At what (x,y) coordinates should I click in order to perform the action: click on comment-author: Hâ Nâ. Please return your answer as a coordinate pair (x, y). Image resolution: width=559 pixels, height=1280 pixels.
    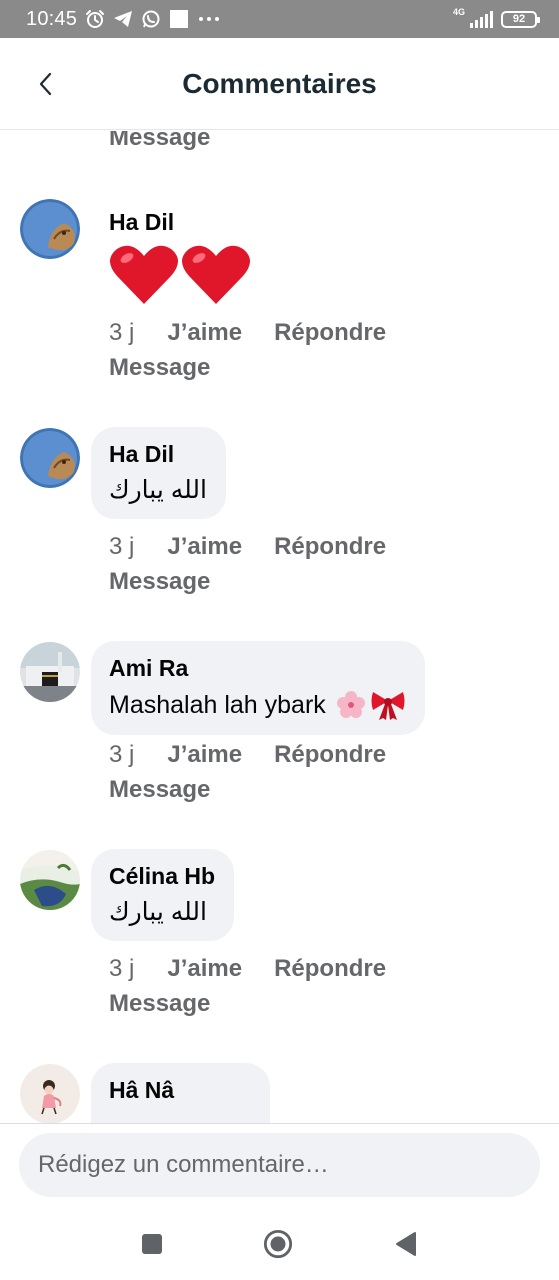
    Looking at the image, I should click on (180, 1090).